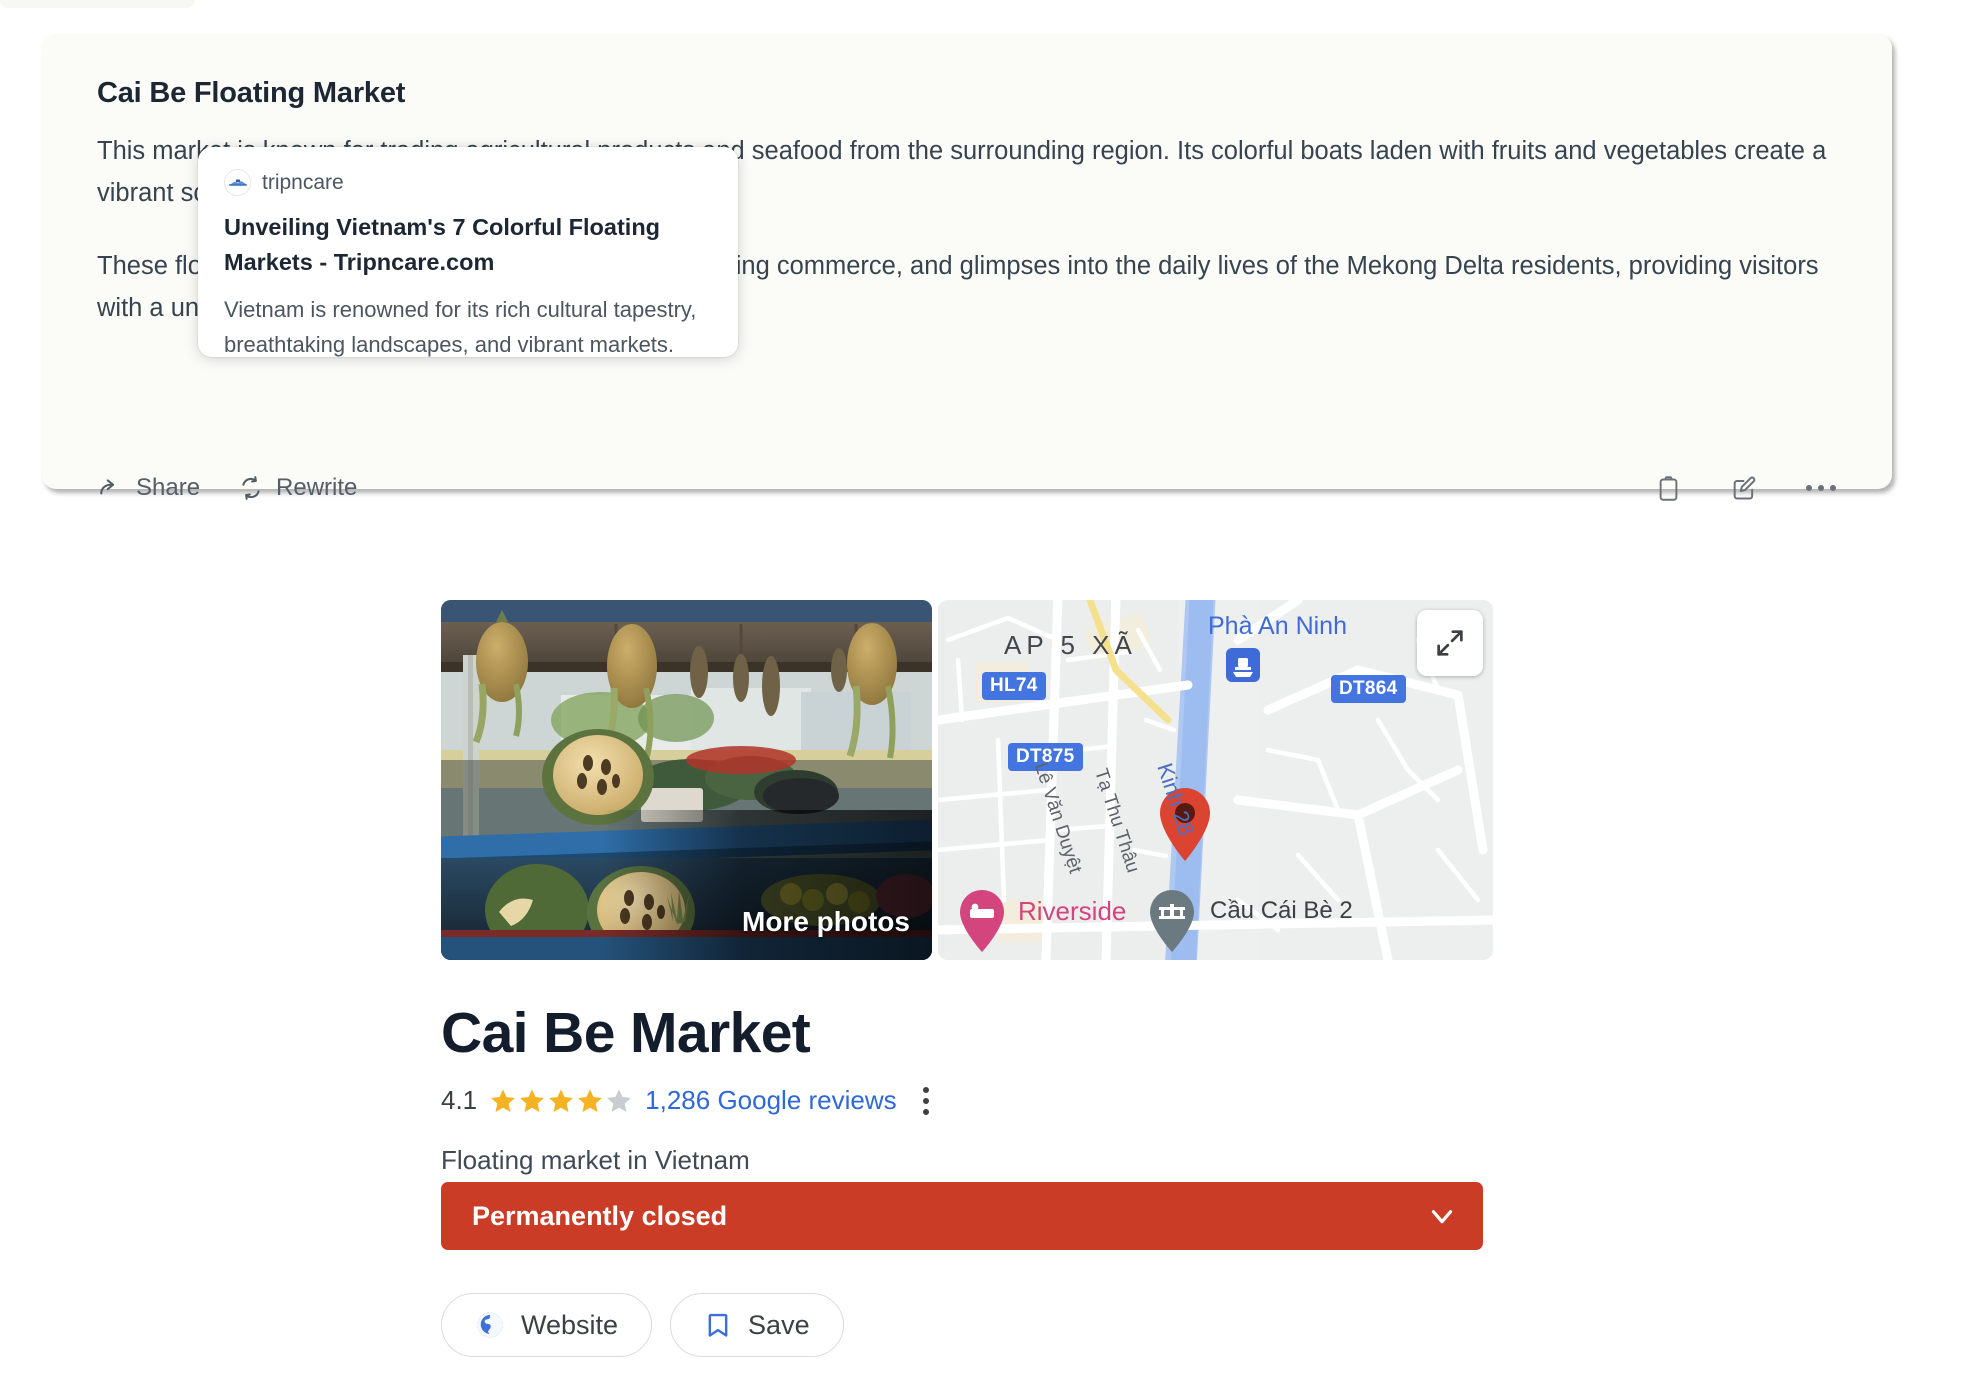  I want to click on place-photo: More photos, so click(686, 780).